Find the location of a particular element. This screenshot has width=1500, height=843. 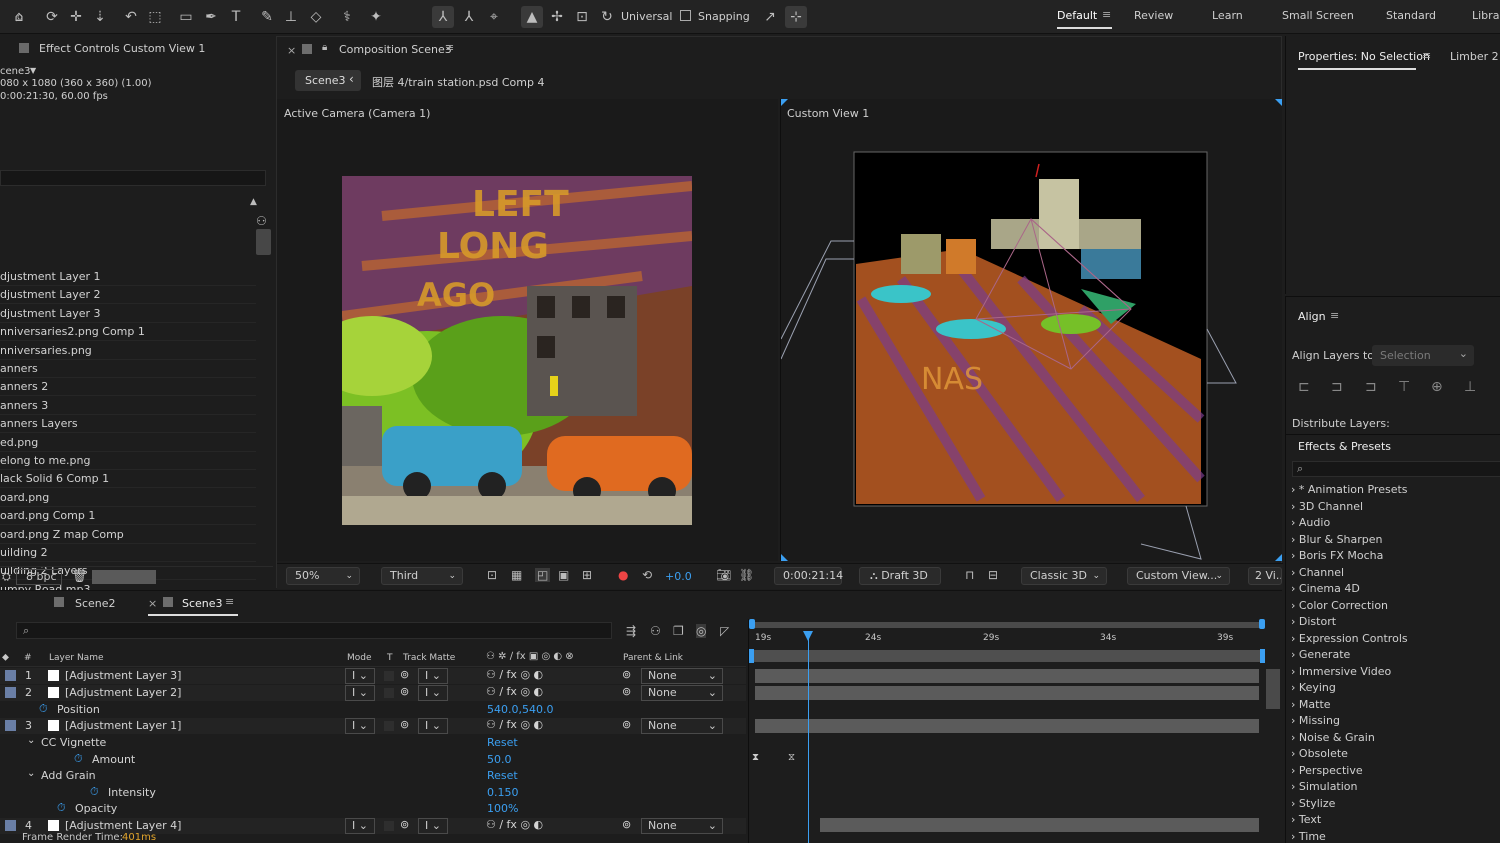

effects-category: › Stylize is located at coordinates (1313, 803).